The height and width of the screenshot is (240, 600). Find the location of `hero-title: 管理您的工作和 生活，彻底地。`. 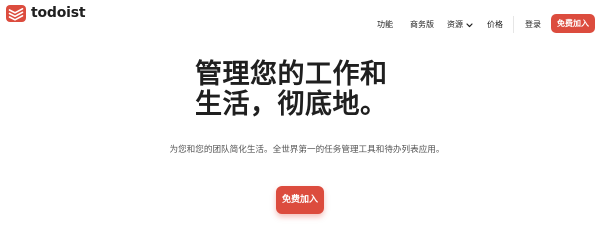

hero-title: 管理您的工作和 生活，彻底地。 is located at coordinates (325, 90).